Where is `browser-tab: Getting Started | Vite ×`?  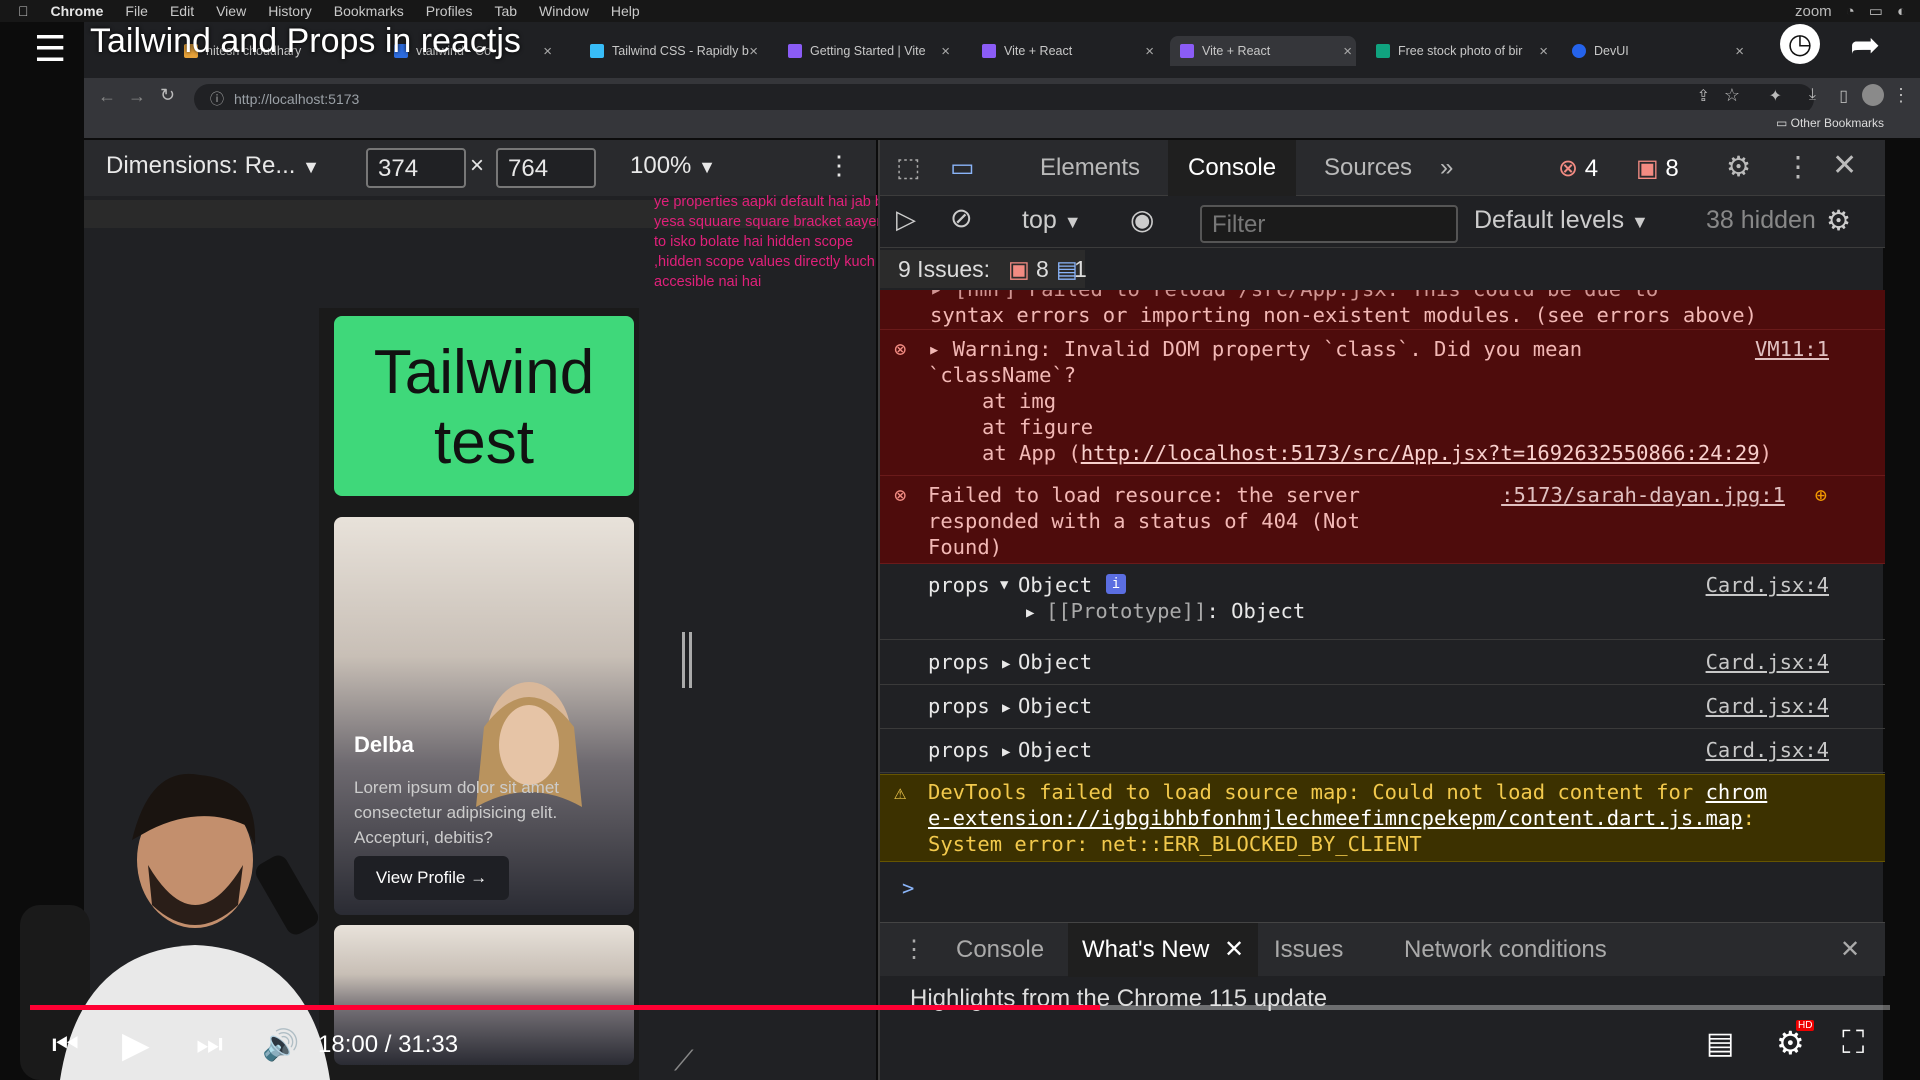
browser-tab: Getting Started | Vite × is located at coordinates (866, 51).